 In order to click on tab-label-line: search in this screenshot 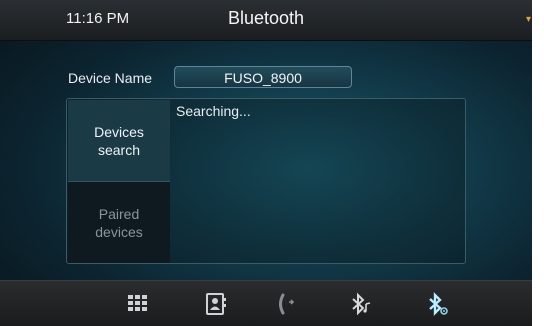, I will do `click(118, 149)`.